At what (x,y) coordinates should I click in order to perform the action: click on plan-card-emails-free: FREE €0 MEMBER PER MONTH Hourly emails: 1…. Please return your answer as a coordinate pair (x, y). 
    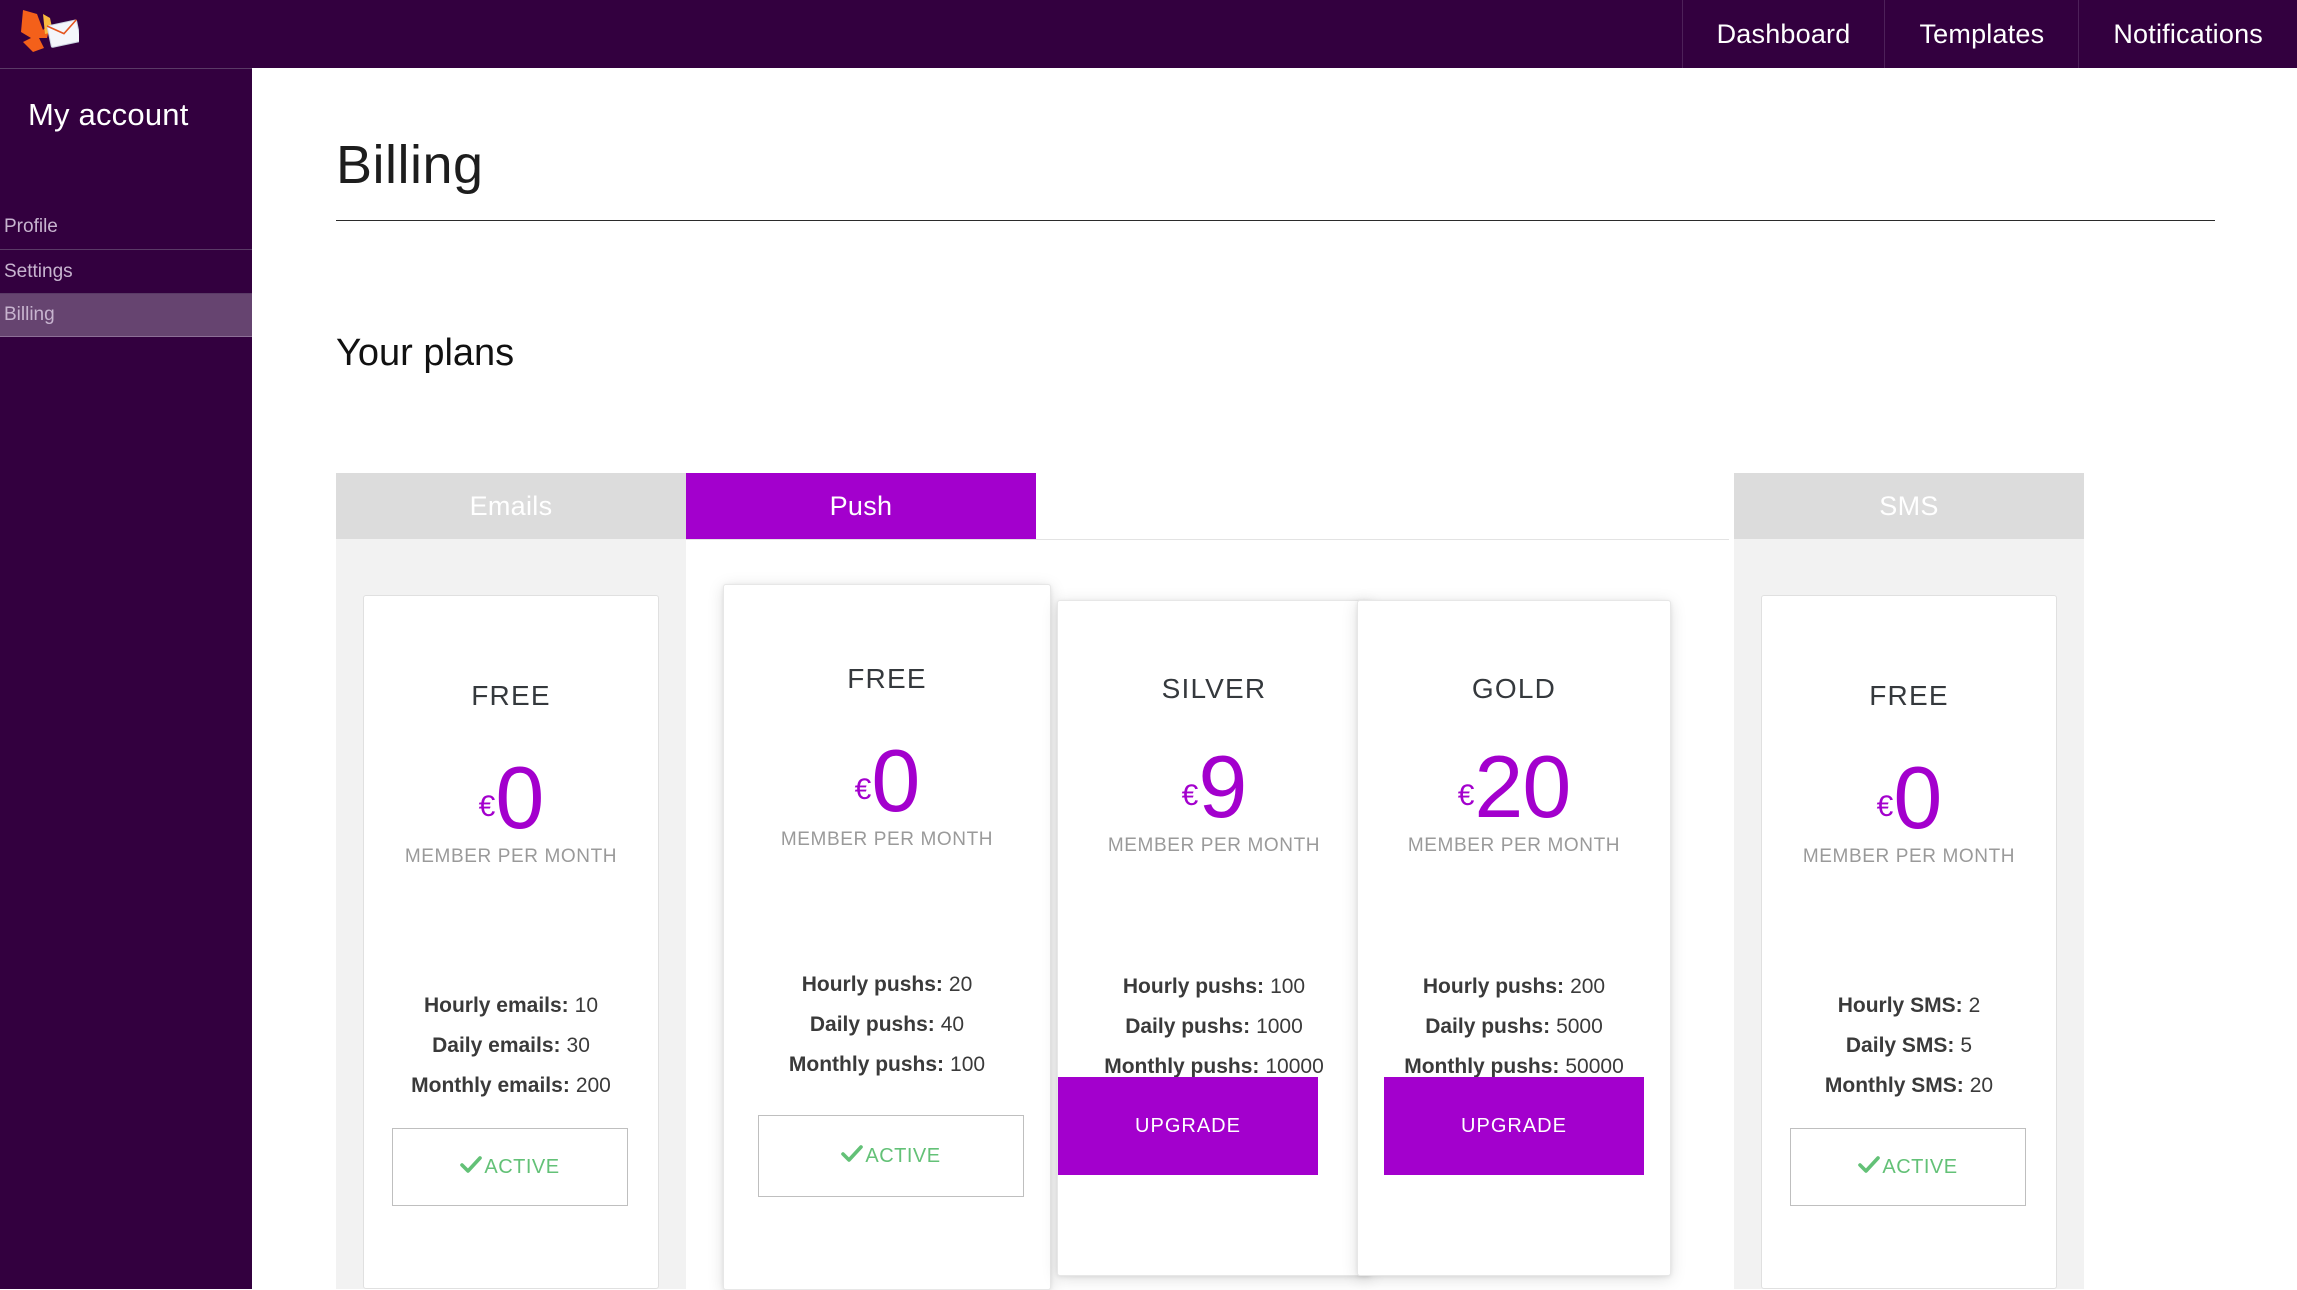
    Looking at the image, I should click on (511, 942).